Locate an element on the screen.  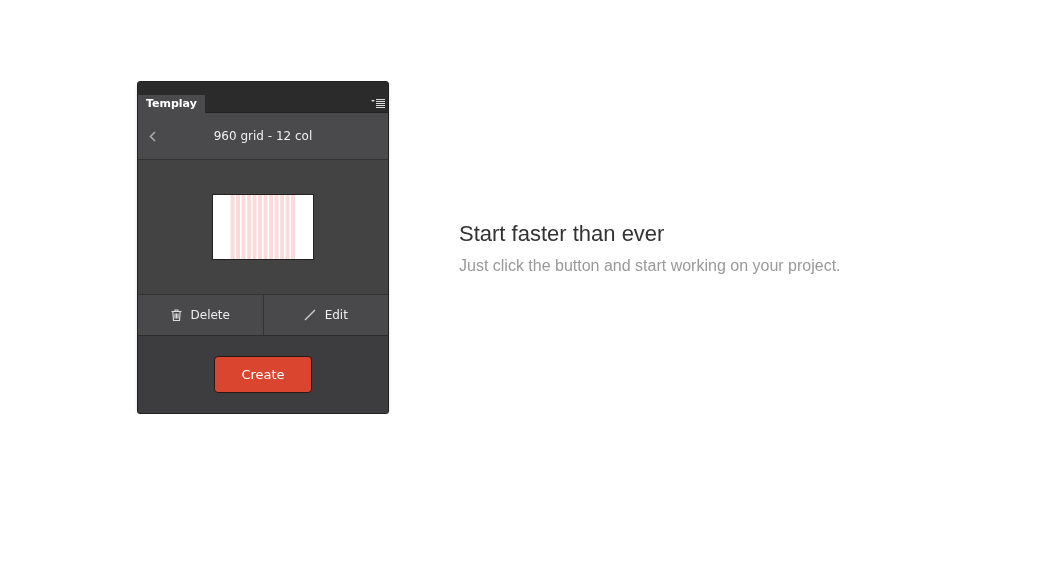
panel-tab: Templay is located at coordinates (171, 104).